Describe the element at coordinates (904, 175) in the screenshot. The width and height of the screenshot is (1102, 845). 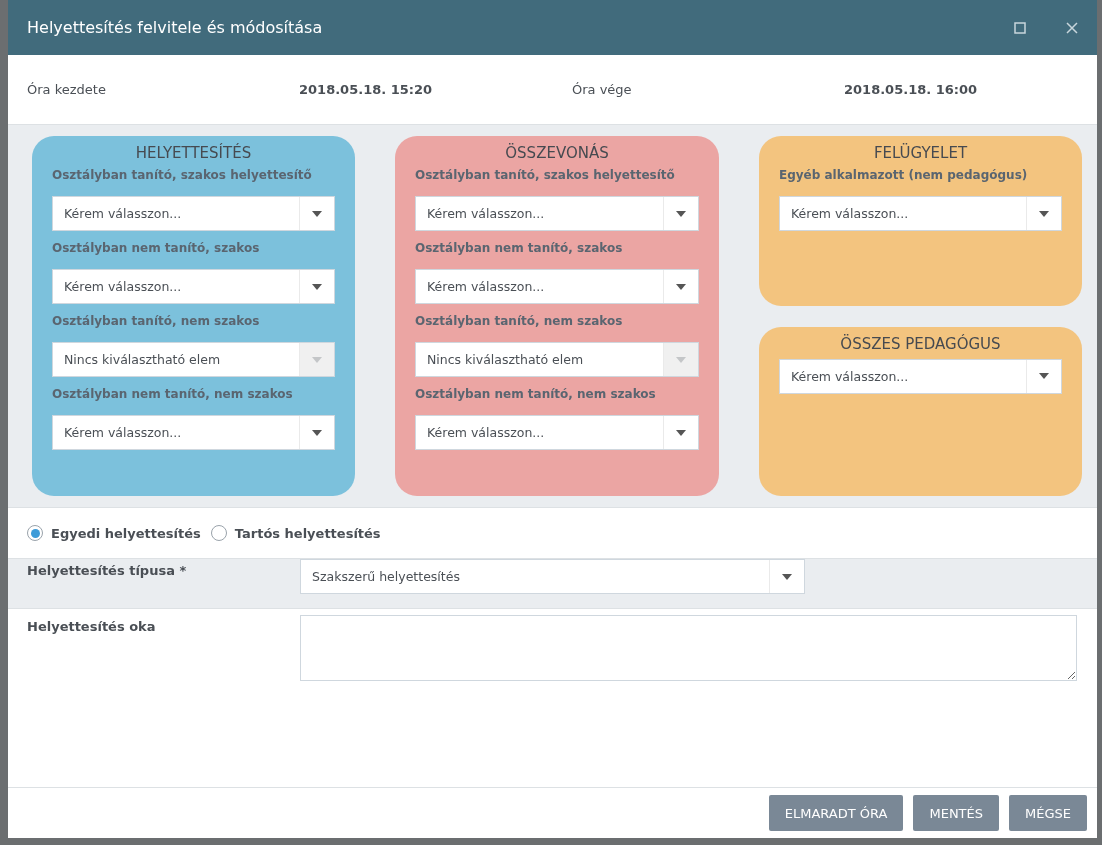
I see `field-label: Egyéb alkalmazott (nem pedagógus)` at that location.